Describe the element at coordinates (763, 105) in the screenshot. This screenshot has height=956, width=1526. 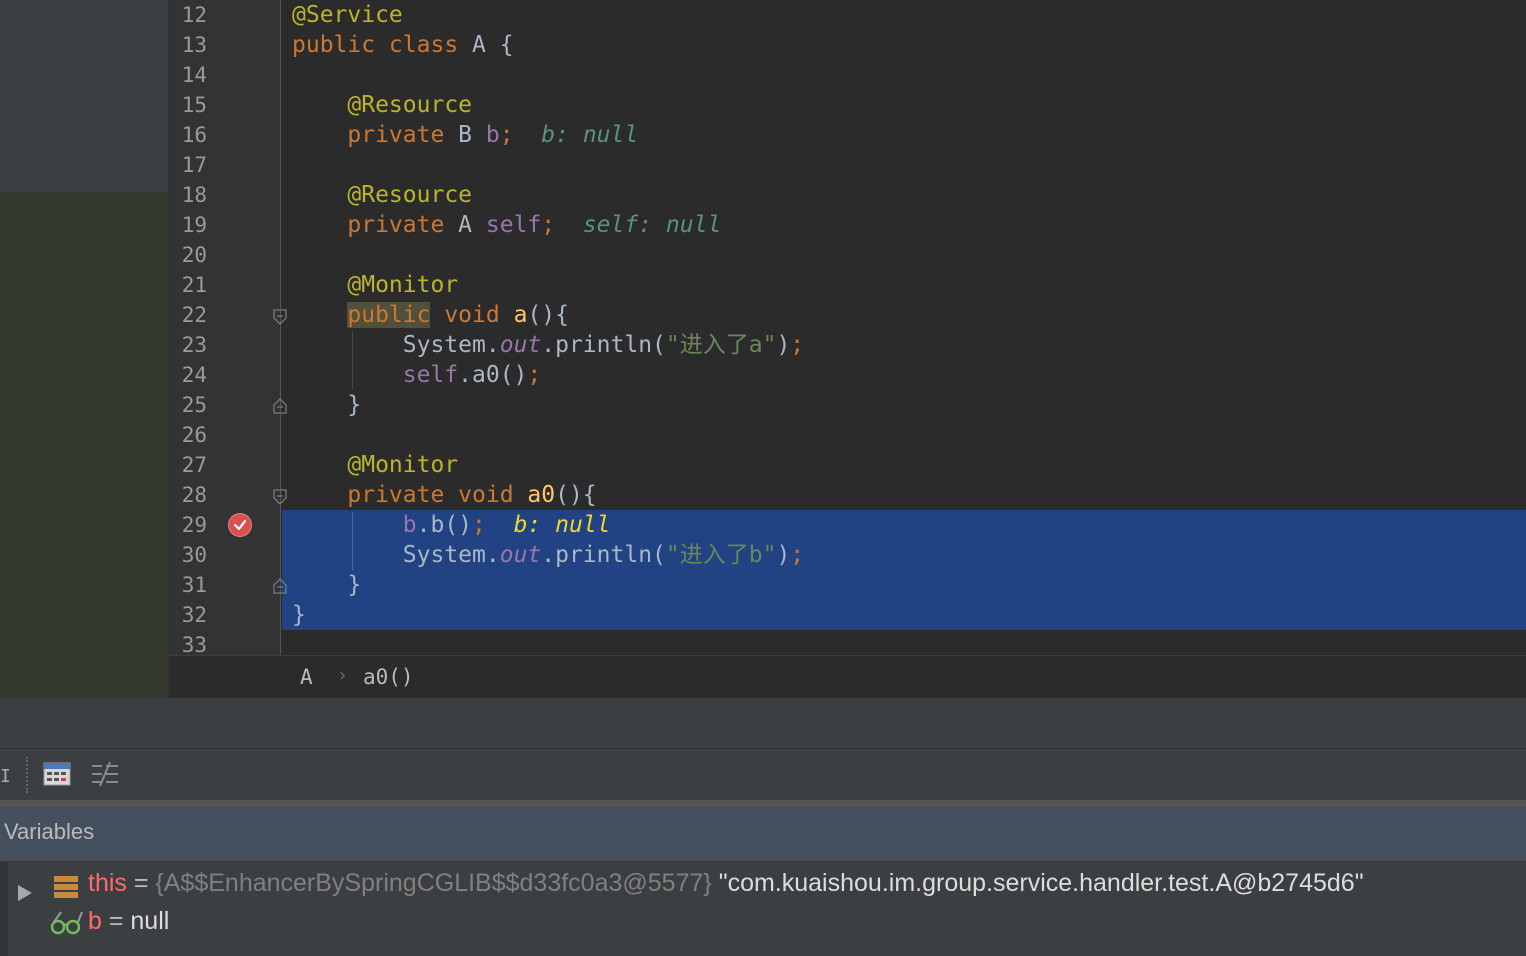
I see `code-line: 15 @Resource` at that location.